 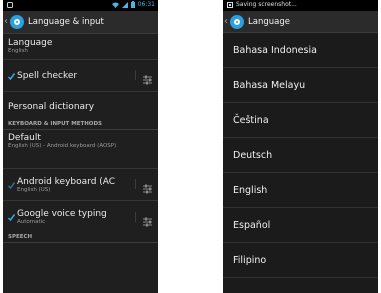 What do you see at coordinates (144, 219) in the screenshot?
I see `google-voice-settings-icon` at bounding box center [144, 219].